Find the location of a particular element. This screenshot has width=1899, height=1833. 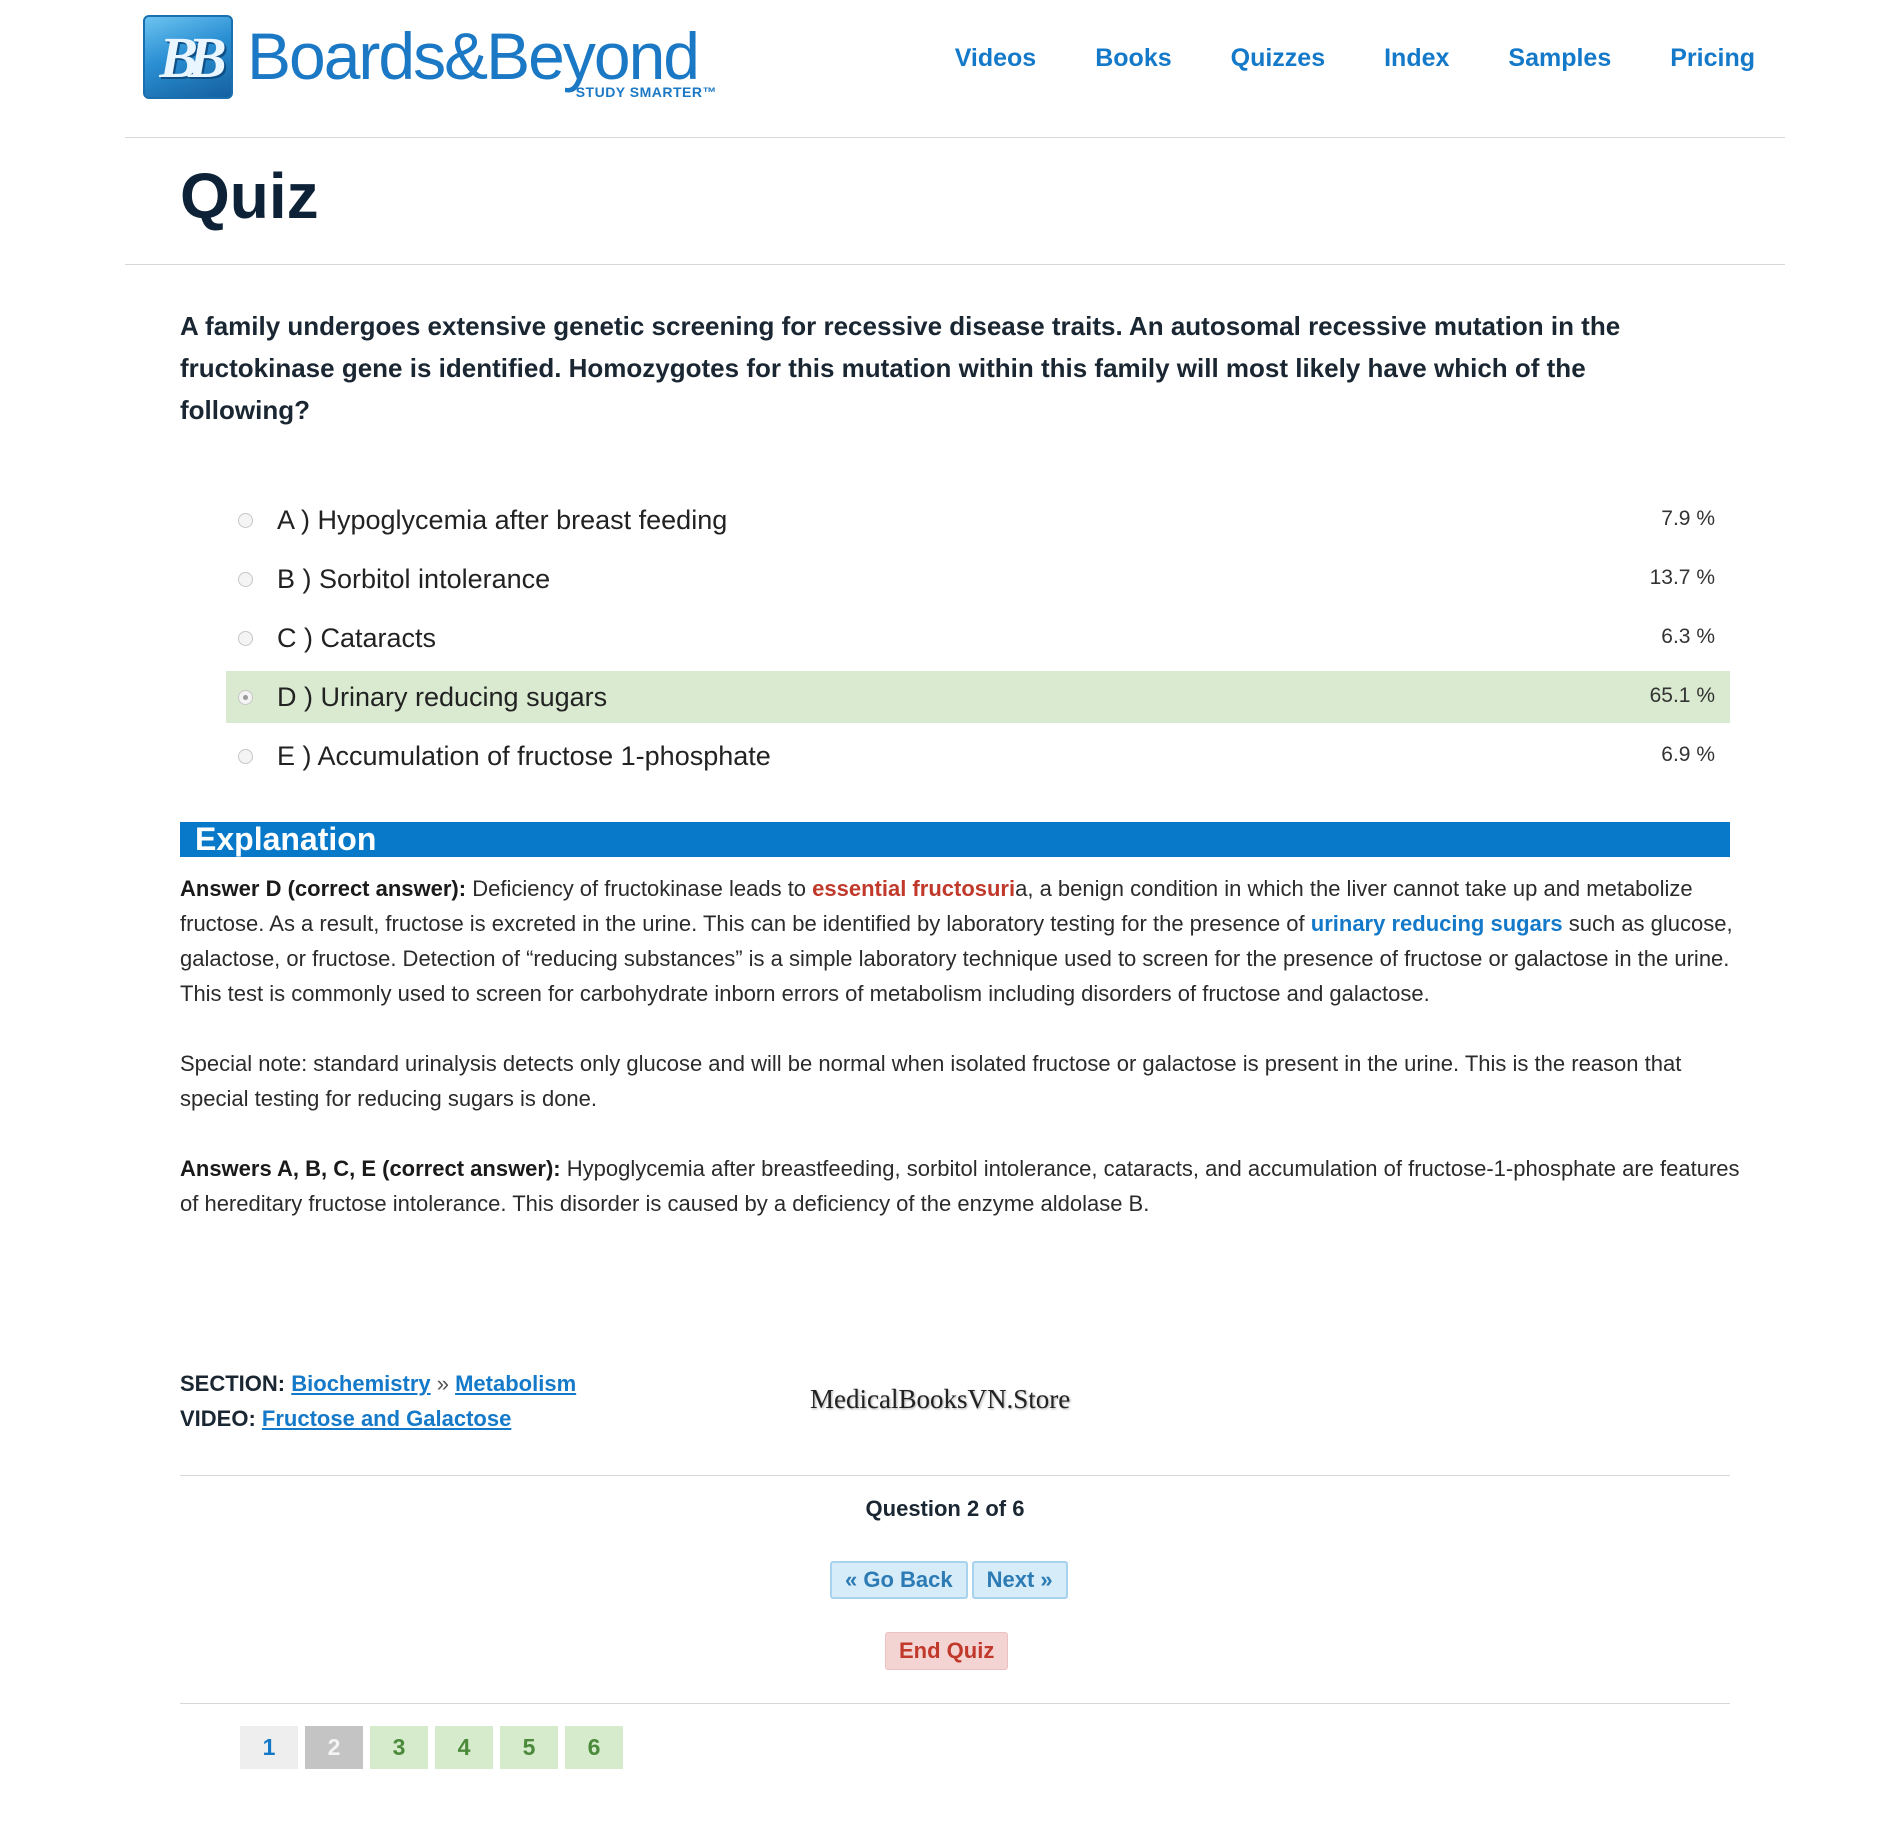

quiz-nav-buttons: « Go Back Next » is located at coordinates (949, 1580).